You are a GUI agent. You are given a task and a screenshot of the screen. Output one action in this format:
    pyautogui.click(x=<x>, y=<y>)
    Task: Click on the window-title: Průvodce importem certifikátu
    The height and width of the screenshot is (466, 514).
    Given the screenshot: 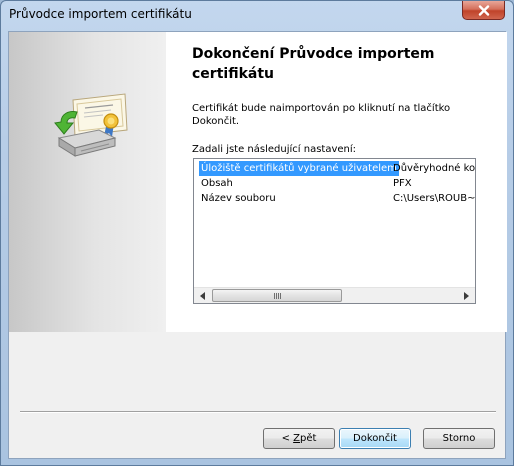 What is the action you would take?
    pyautogui.click(x=100, y=14)
    